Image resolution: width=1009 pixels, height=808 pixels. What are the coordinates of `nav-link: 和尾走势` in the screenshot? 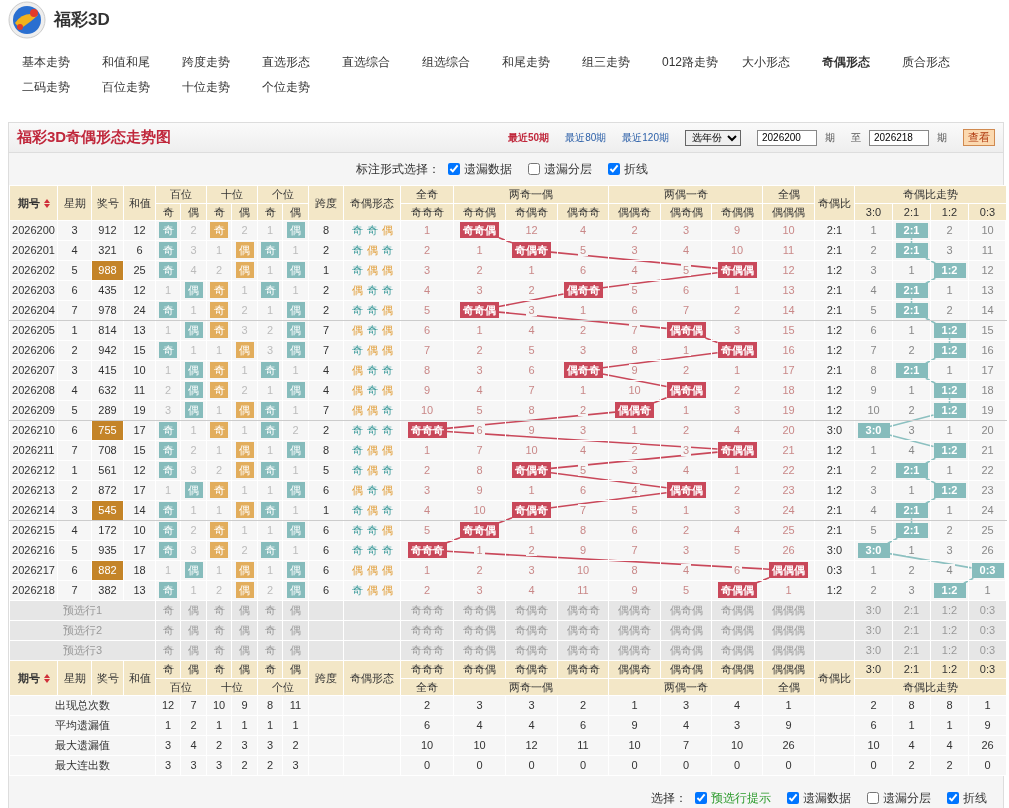 It's located at (528, 62).